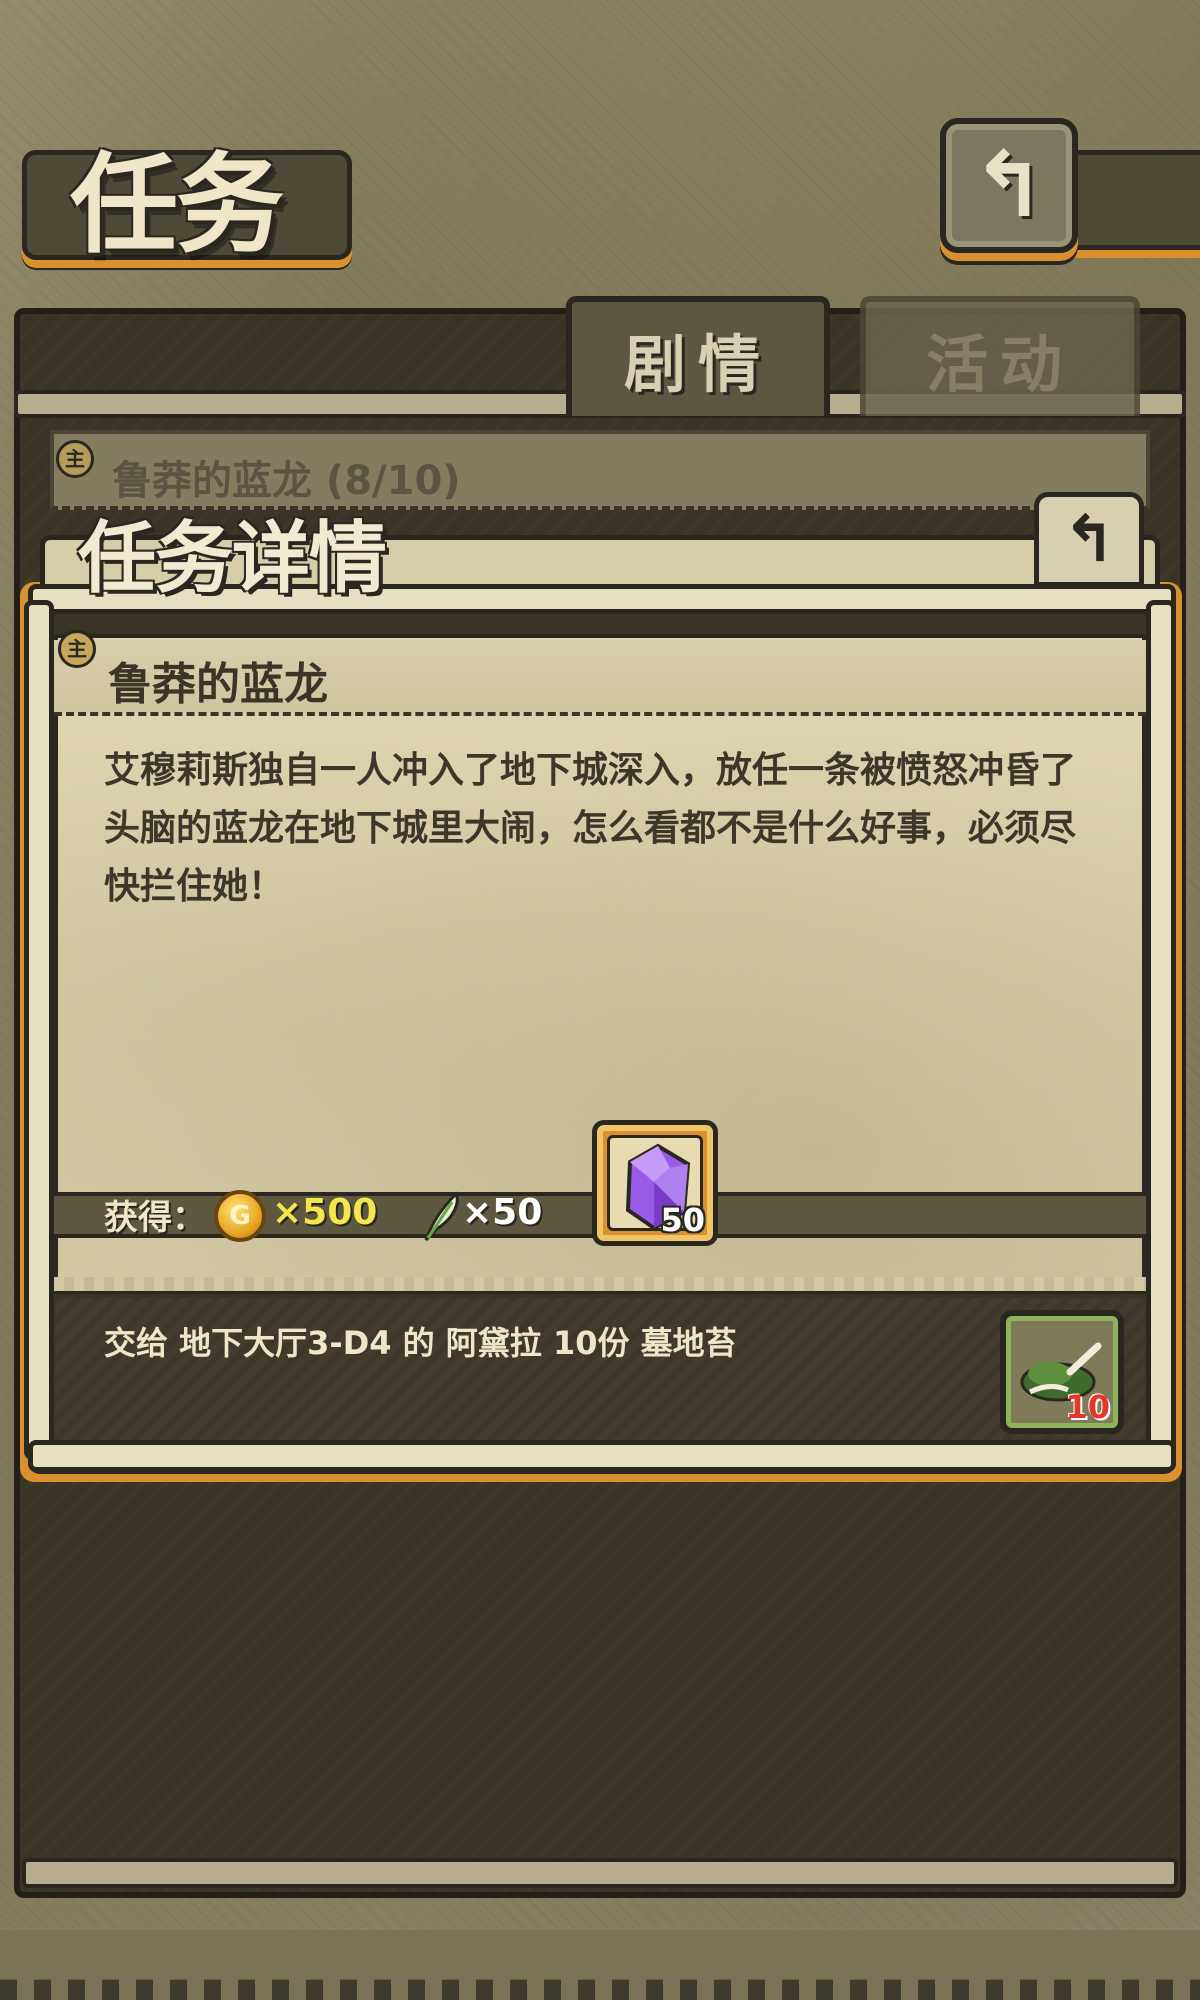 The image size is (1200, 2000). I want to click on page-title: 任务, so click(177, 205).